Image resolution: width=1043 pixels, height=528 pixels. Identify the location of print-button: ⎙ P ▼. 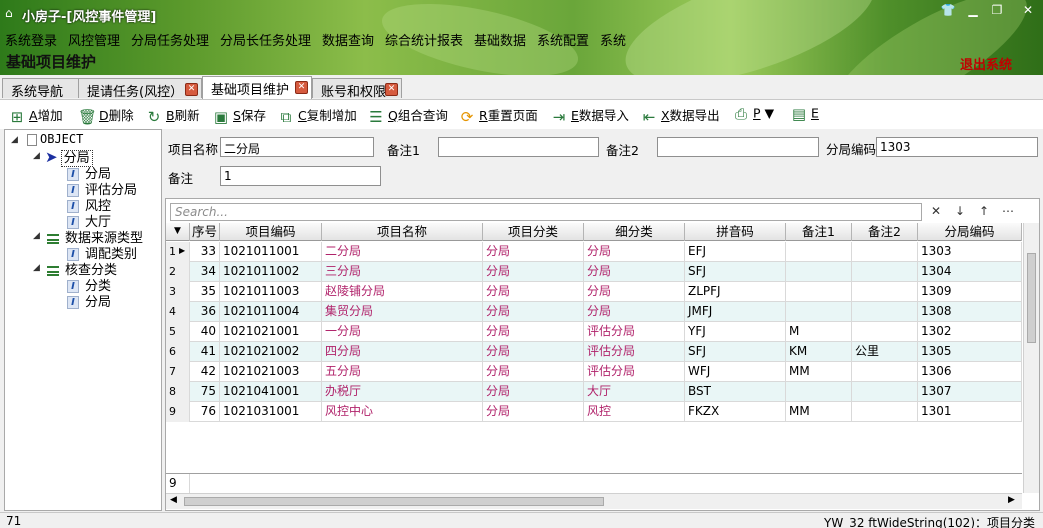
(753, 115).